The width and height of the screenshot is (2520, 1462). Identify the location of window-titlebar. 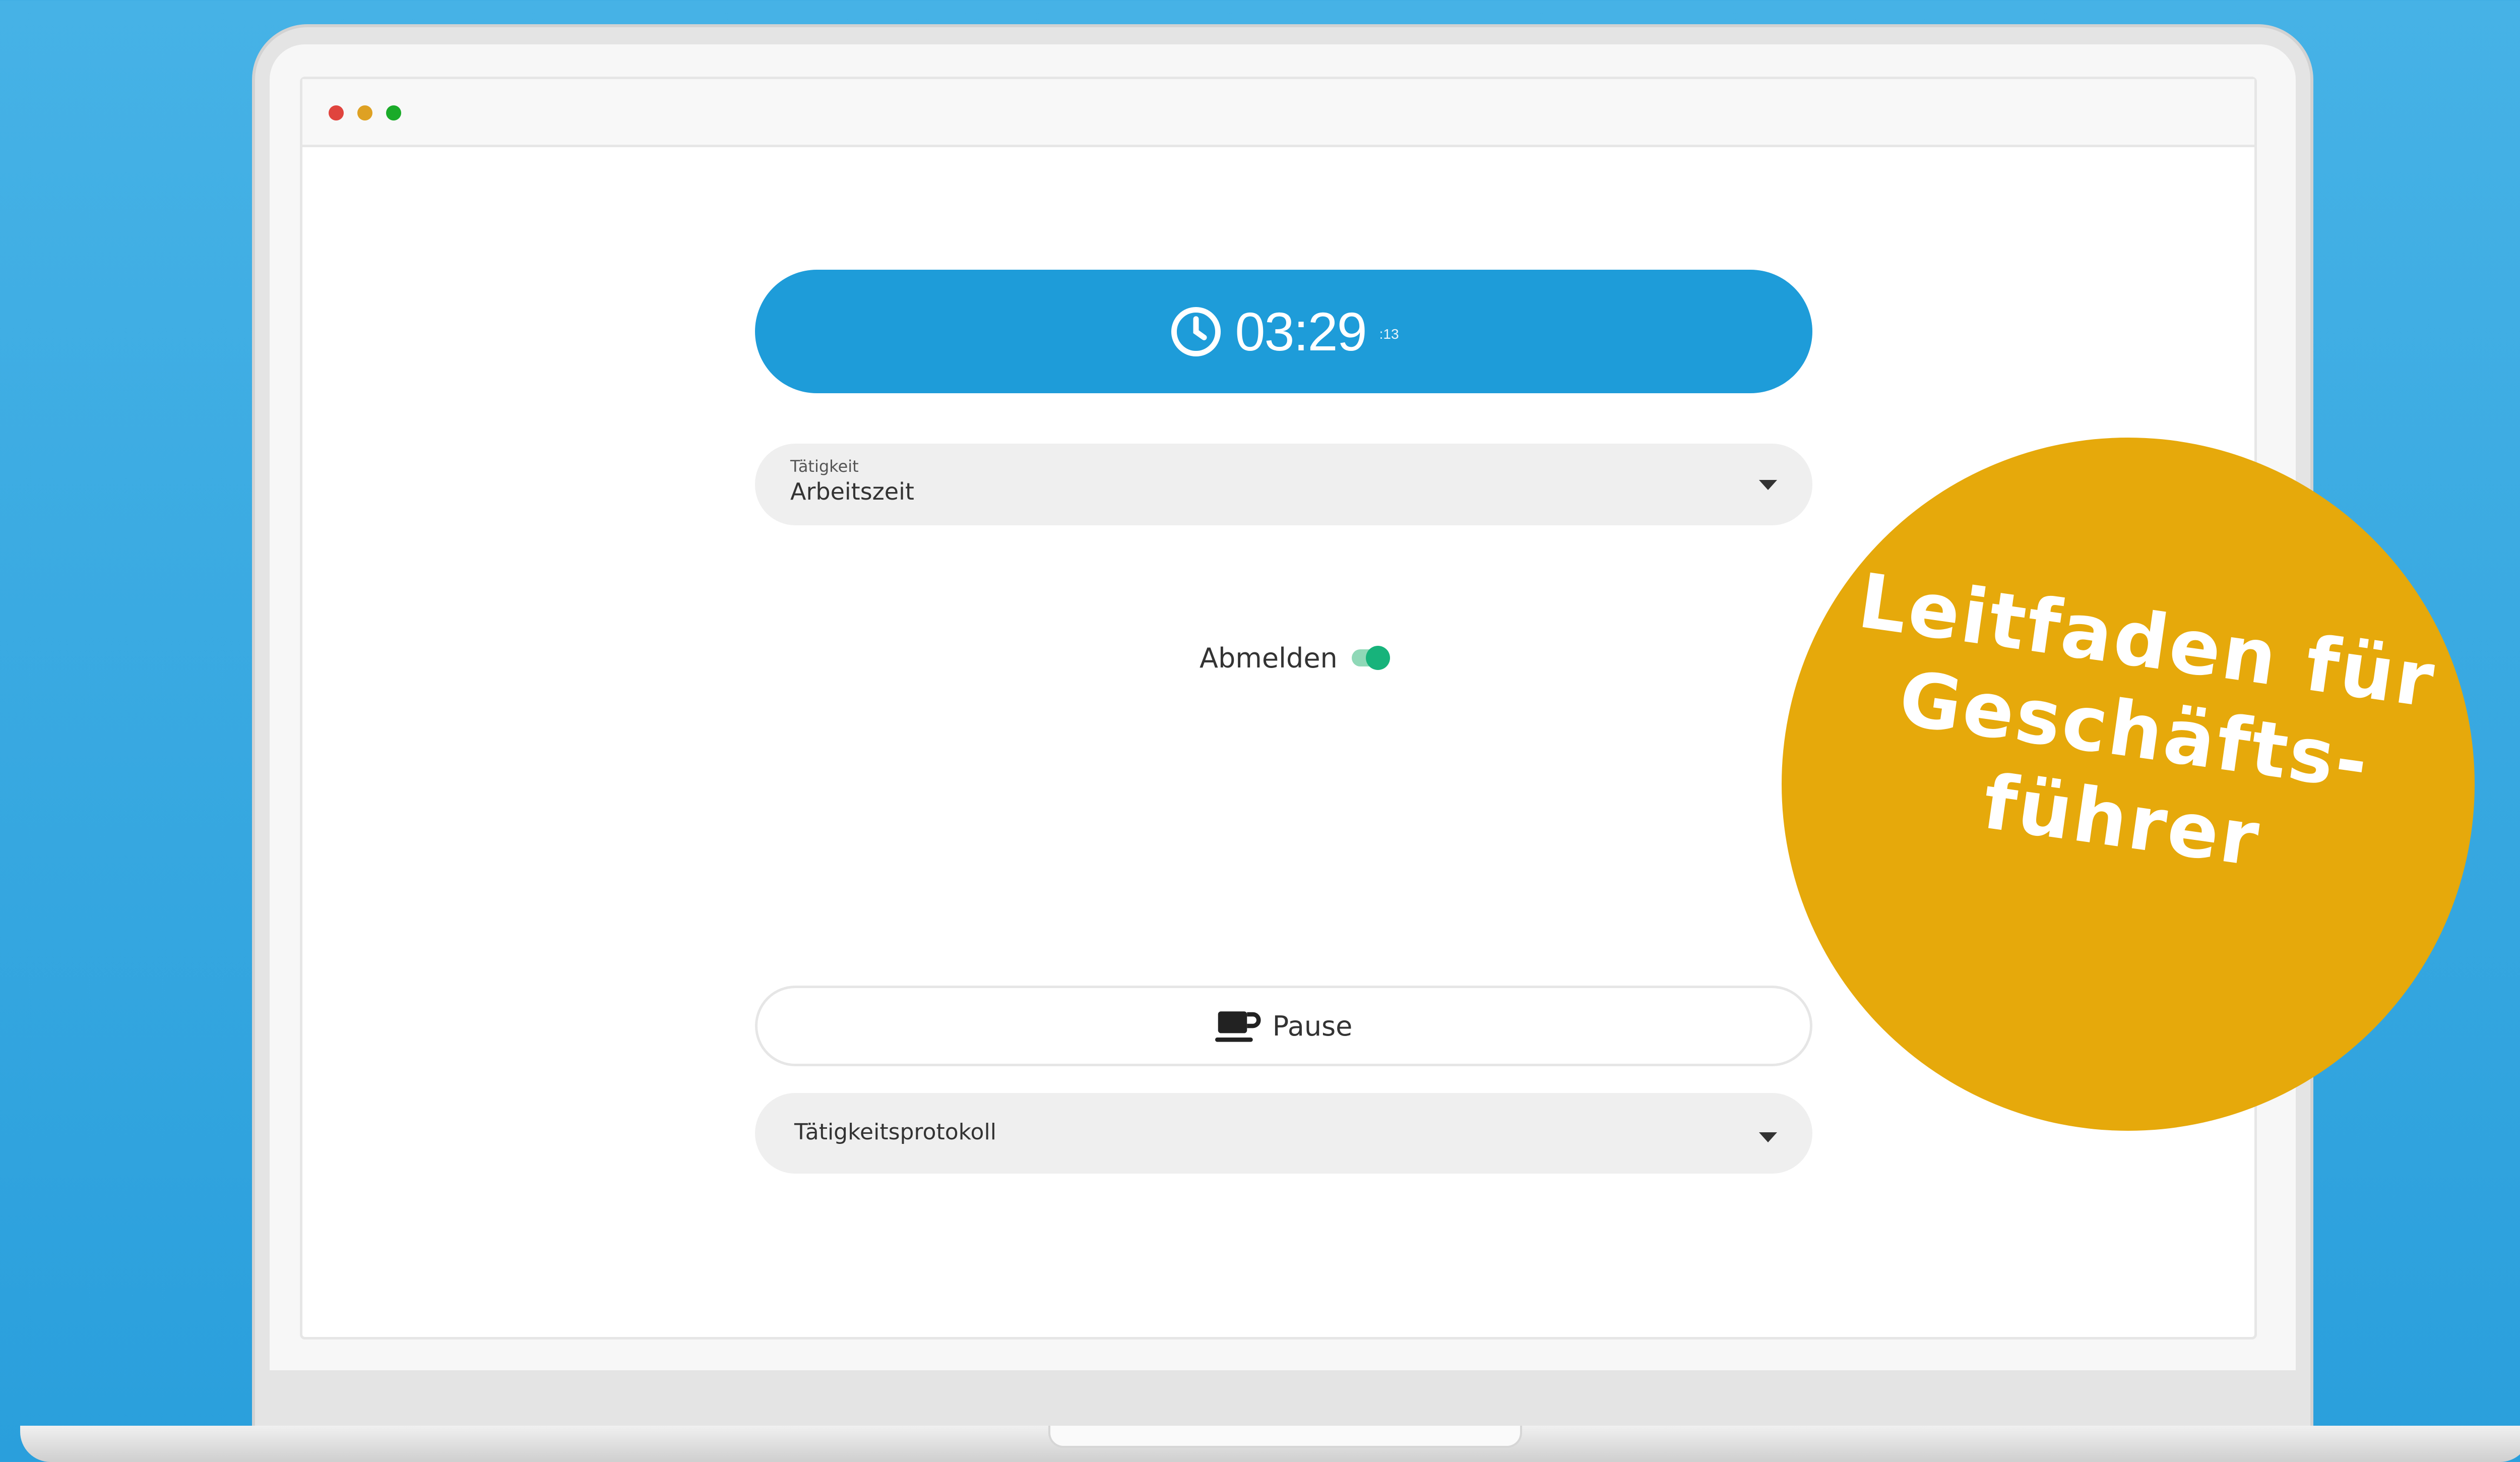
(1278, 113).